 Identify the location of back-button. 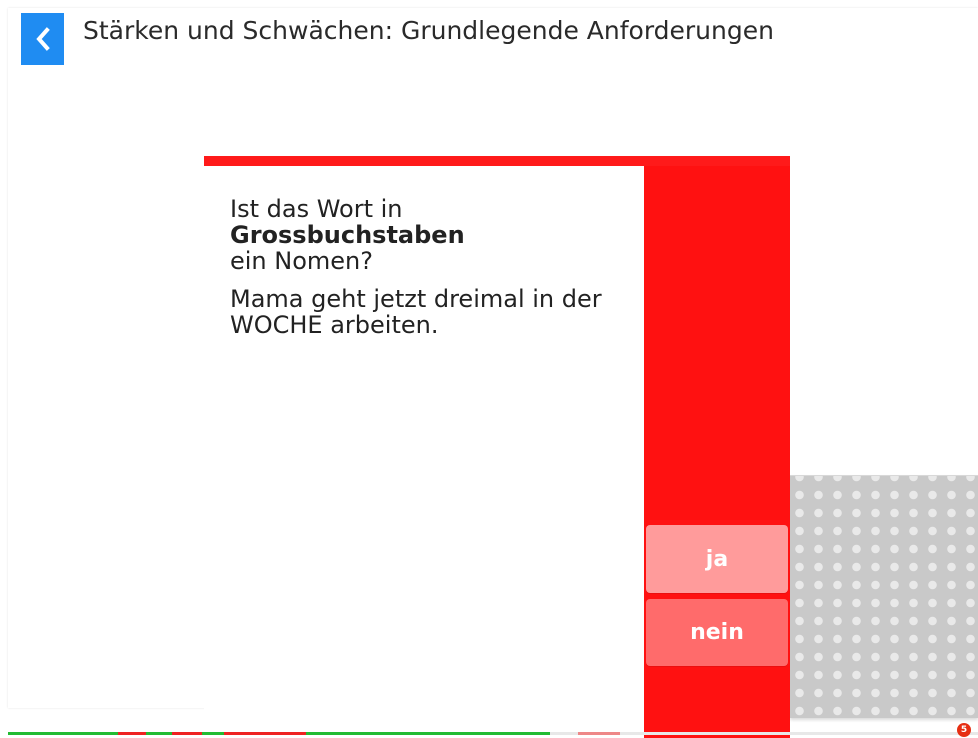
(42, 39).